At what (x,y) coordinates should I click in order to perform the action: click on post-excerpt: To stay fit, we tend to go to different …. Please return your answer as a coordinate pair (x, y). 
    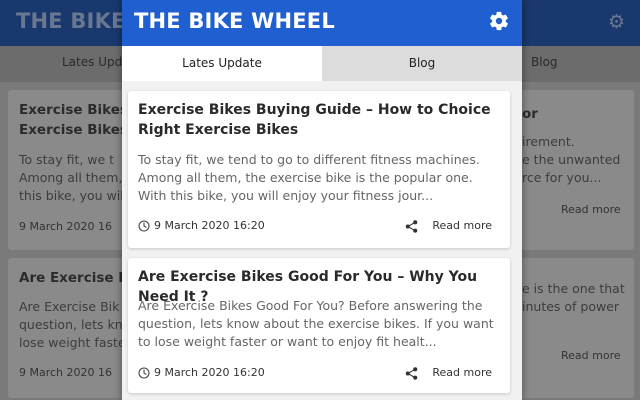
    Looking at the image, I should click on (309, 177).